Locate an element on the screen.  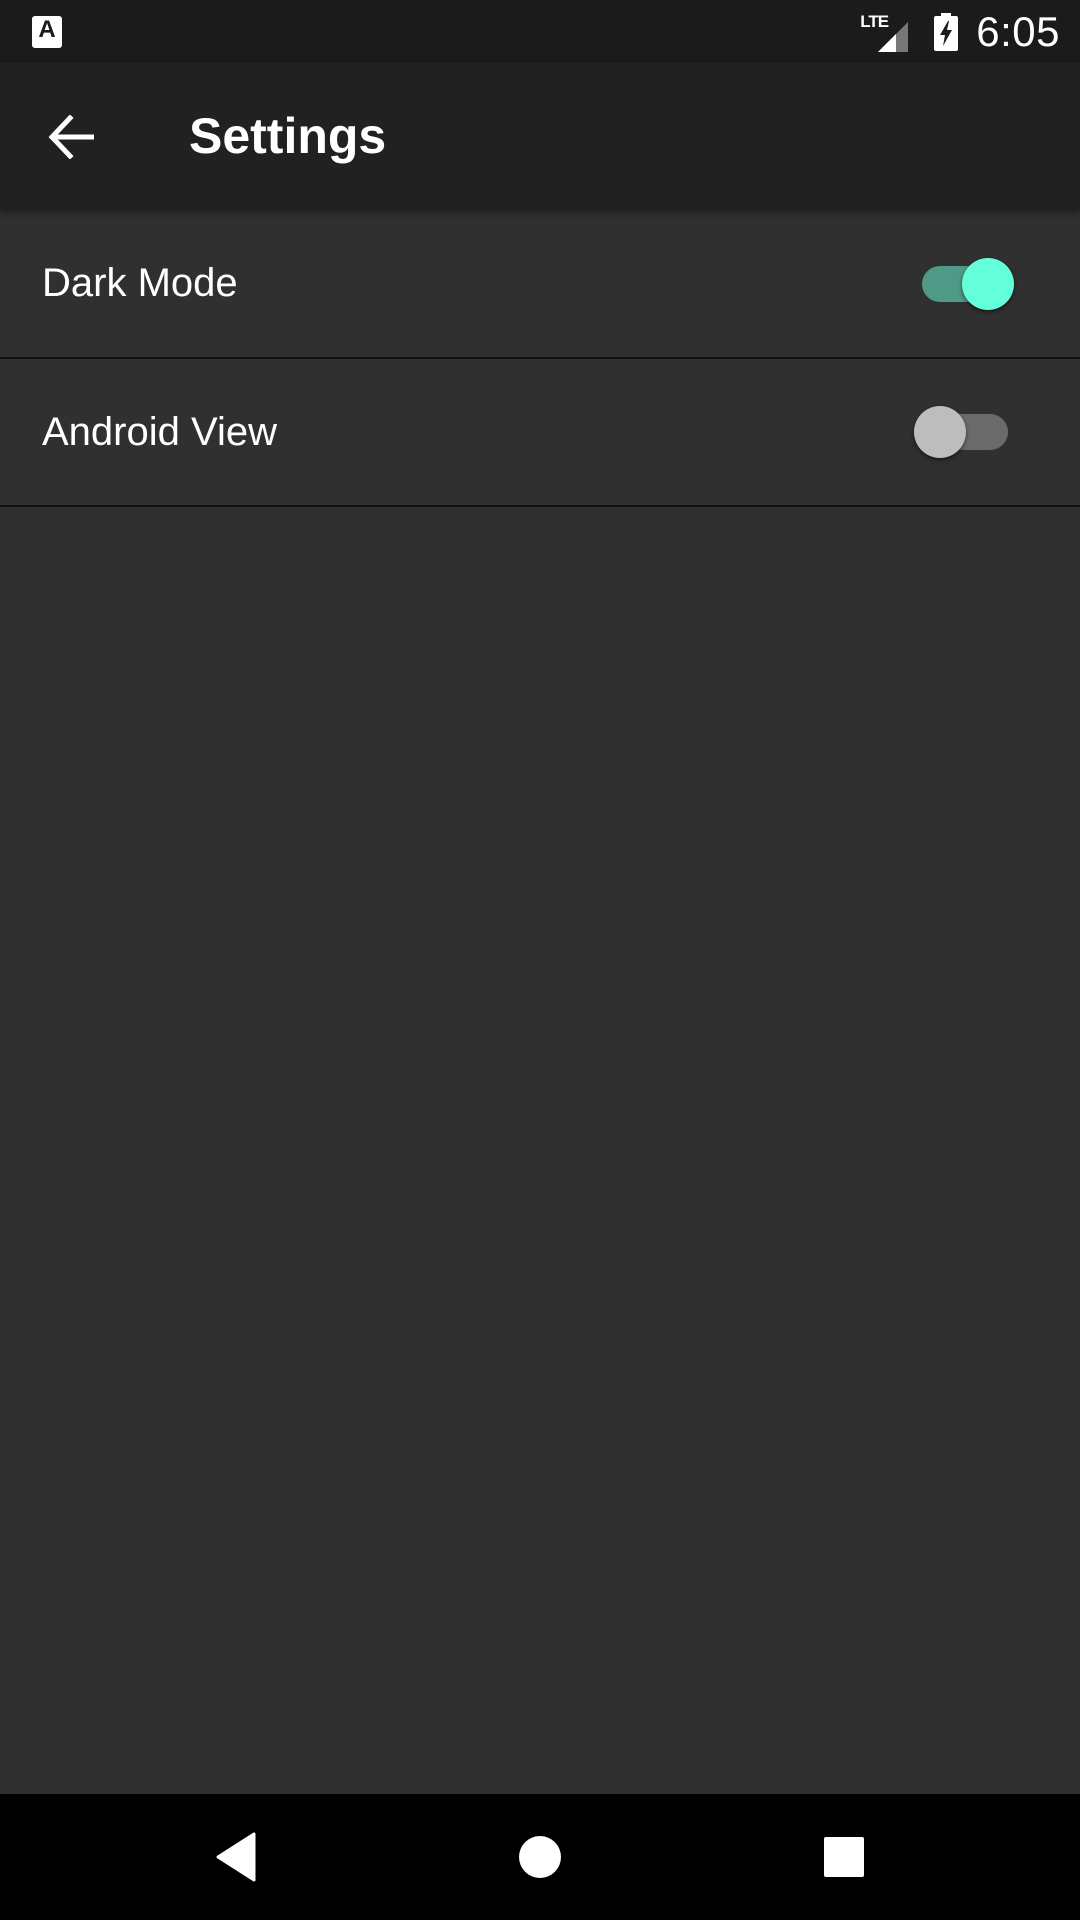
setting-label: Android View is located at coordinates (159, 432).